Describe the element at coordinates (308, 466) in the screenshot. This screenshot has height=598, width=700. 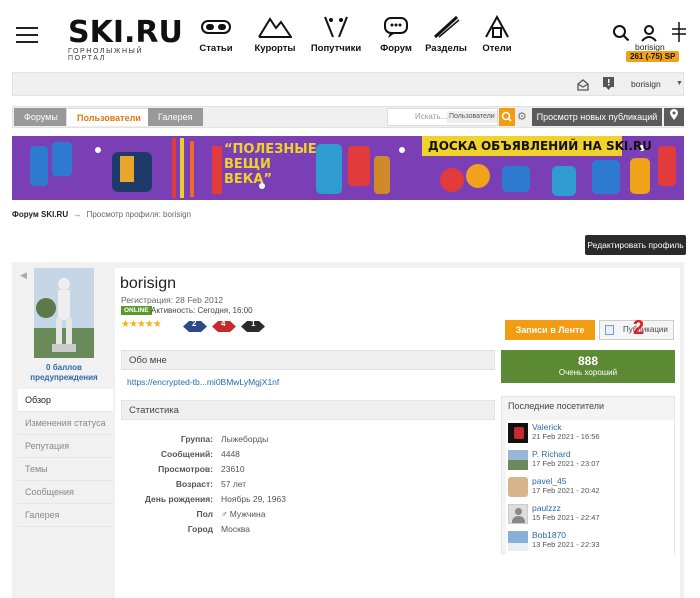
I see `stats-row: Просмотров: 23610` at that location.